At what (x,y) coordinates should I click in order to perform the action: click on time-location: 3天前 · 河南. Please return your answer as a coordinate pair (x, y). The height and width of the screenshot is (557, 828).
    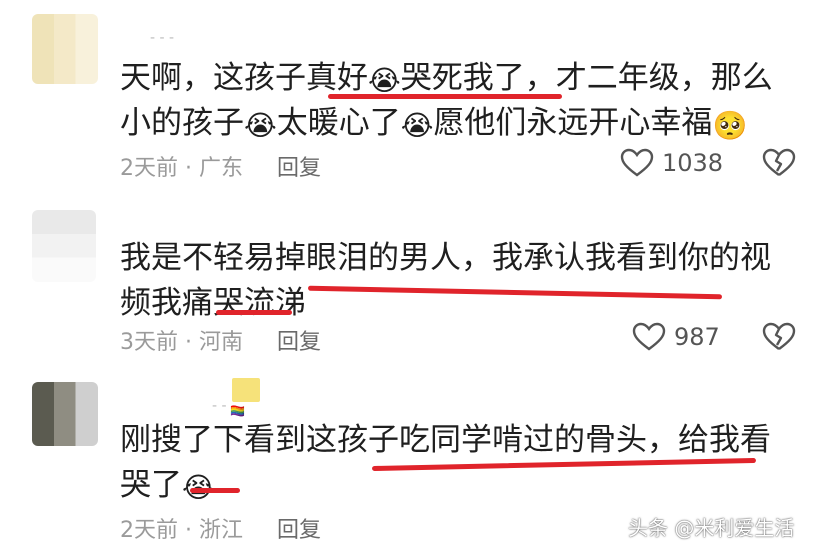
    Looking at the image, I should click on (181, 342).